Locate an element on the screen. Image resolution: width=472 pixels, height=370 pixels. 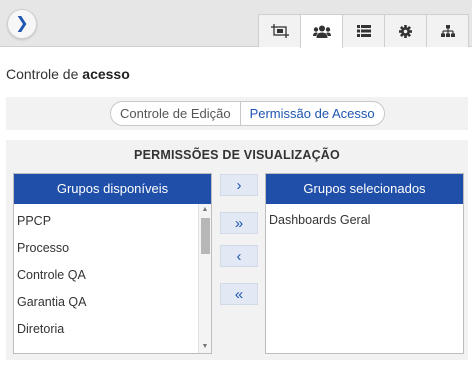
scroll-thumb is located at coordinates (205, 236).